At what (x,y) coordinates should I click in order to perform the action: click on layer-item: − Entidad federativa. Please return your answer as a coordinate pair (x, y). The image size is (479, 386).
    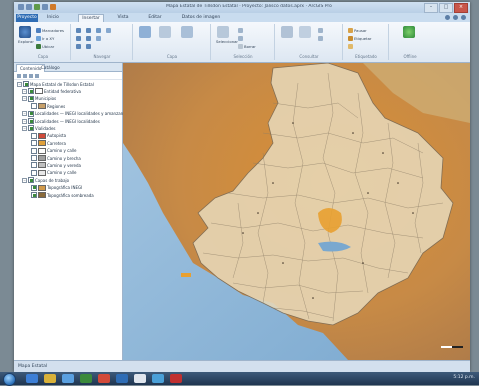
    Looking at the image, I should click on (51, 91).